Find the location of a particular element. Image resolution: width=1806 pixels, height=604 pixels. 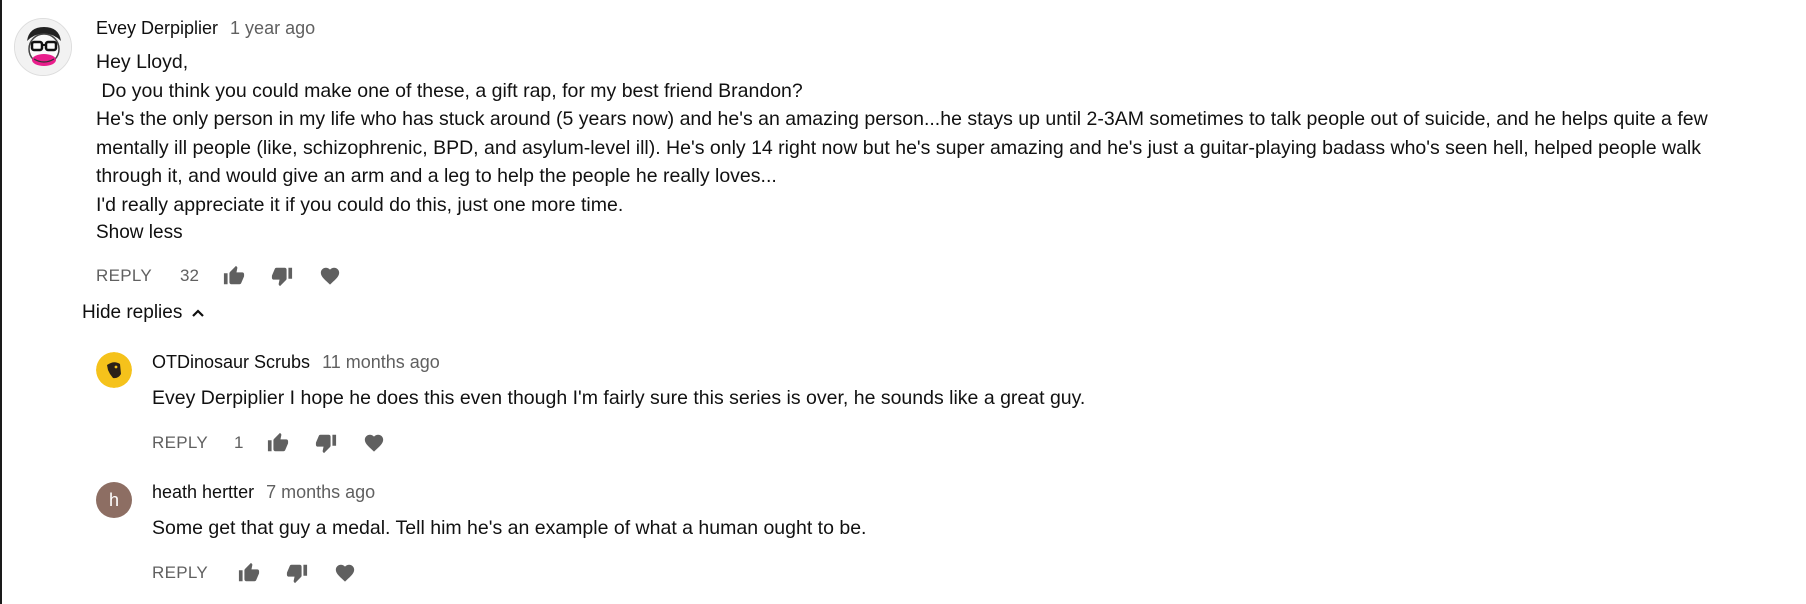

hide-replies-button: Hide replies is located at coordinates (144, 313).